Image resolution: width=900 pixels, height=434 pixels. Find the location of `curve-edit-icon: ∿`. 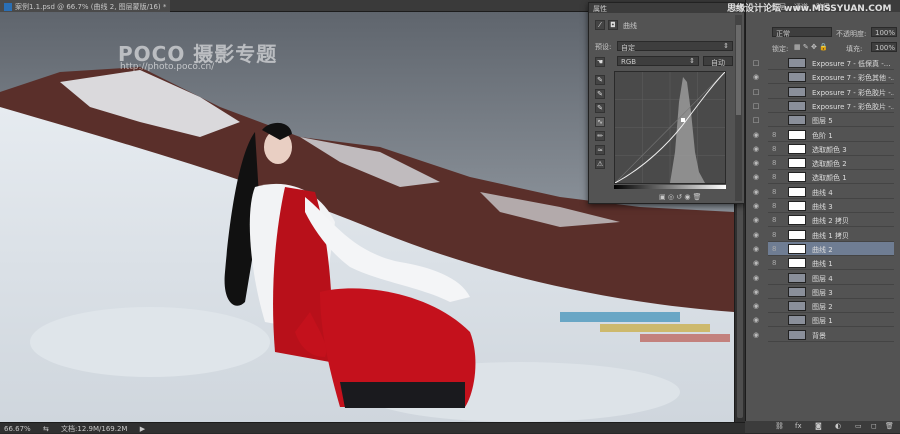

curve-edit-icon: ∿ is located at coordinates (600, 122).